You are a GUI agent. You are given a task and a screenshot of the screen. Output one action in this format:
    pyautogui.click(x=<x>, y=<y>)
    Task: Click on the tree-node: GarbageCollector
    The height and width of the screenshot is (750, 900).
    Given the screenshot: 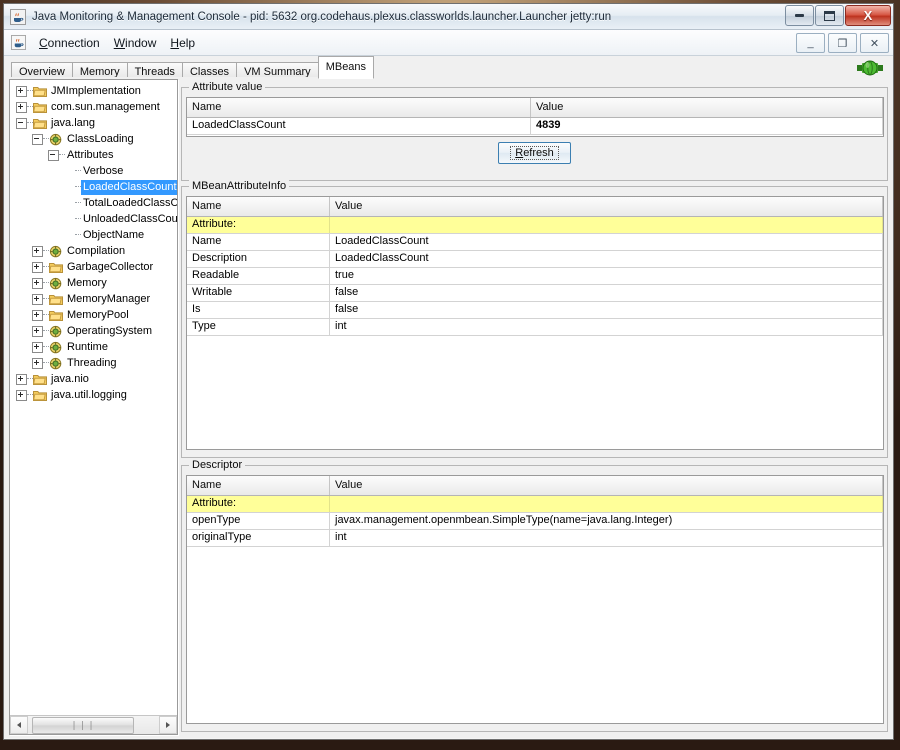 What is the action you would take?
    pyautogui.click(x=93, y=267)
    